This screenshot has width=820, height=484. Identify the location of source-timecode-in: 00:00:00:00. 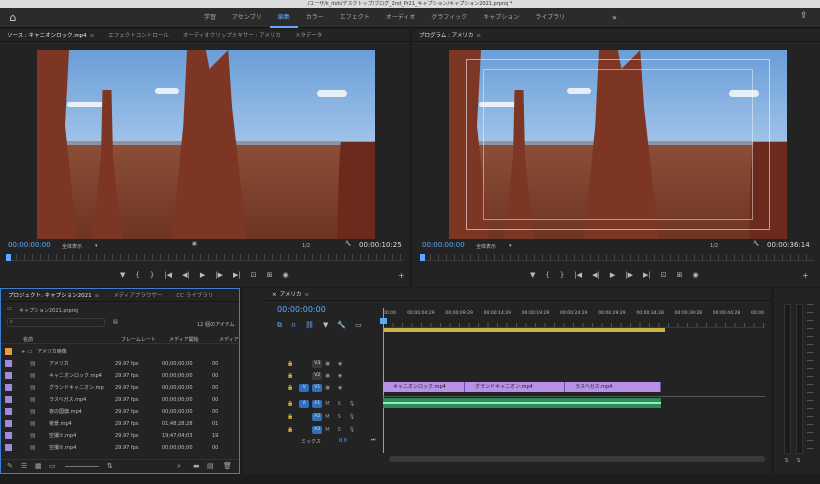
(29, 245).